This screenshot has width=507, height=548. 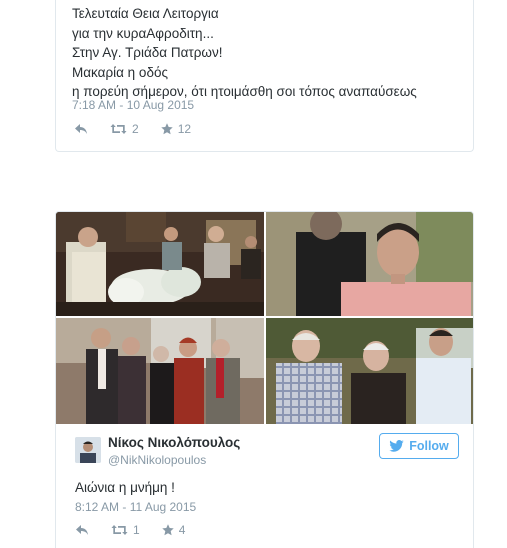 What do you see at coordinates (369, 264) in the screenshot?
I see `photo-two-men` at bounding box center [369, 264].